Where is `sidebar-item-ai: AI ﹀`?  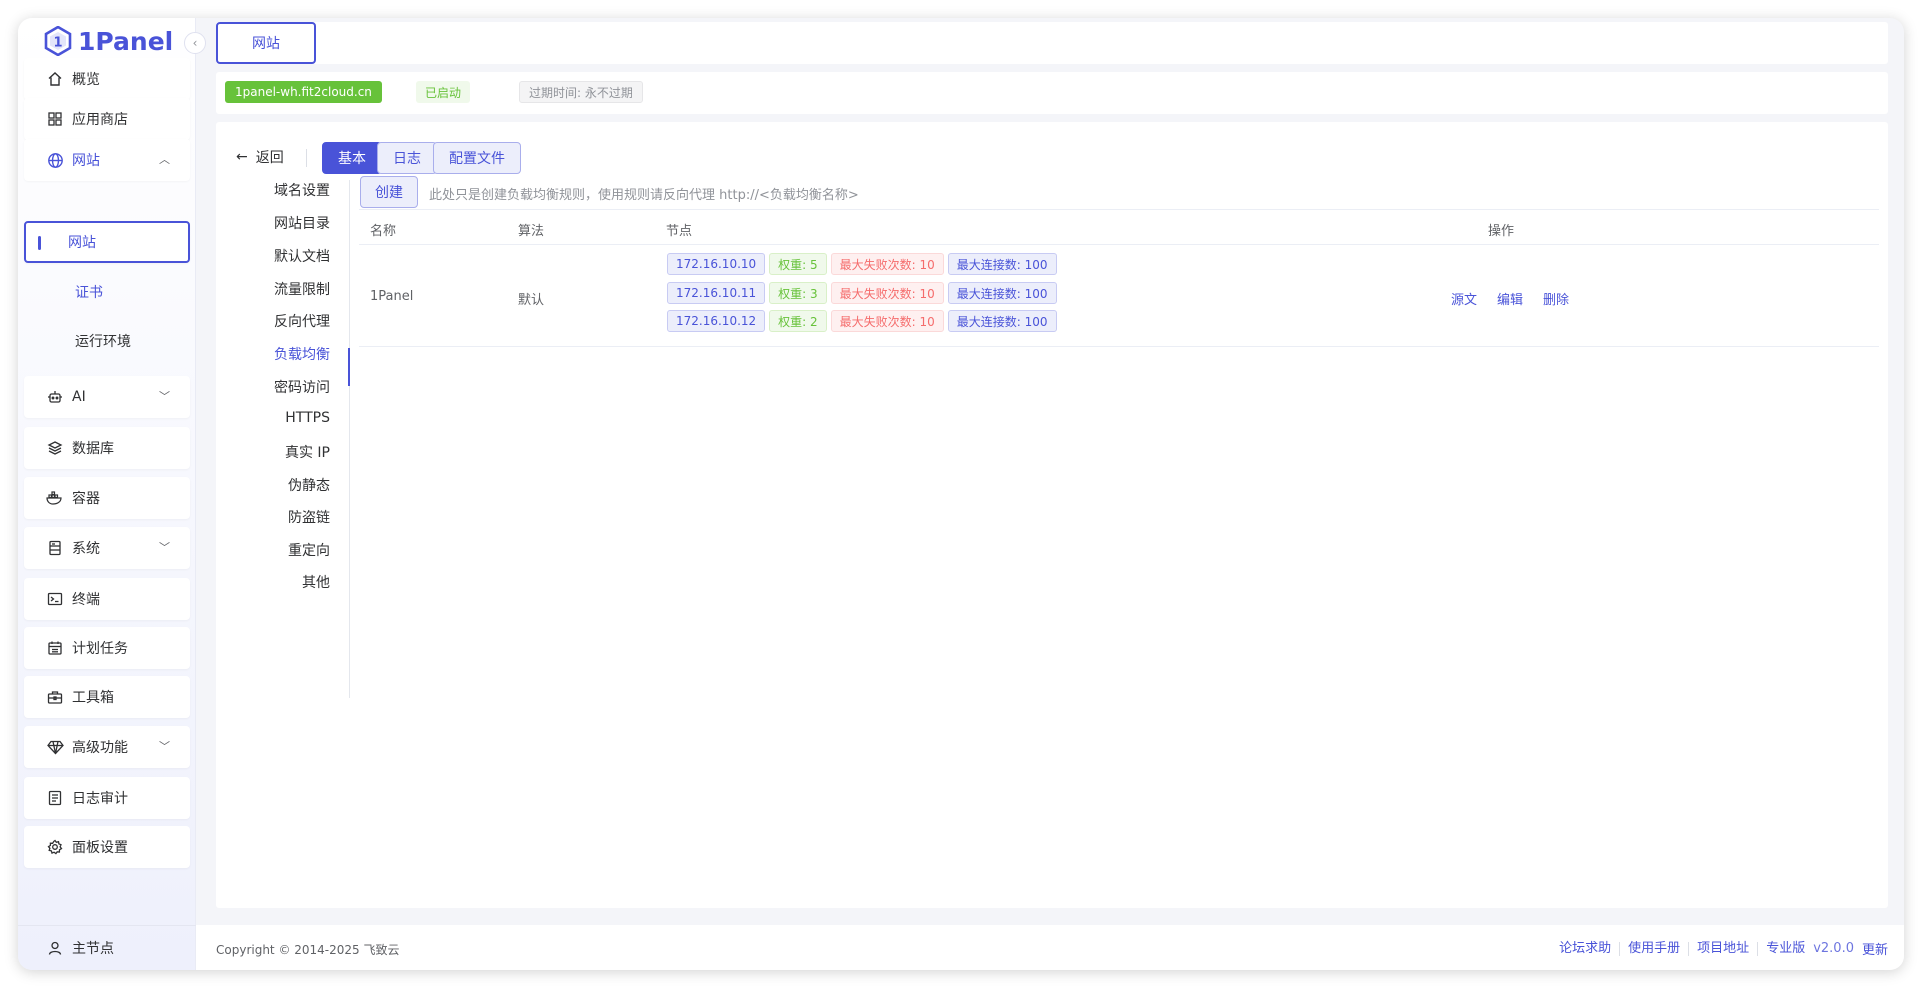
sidebar-item-ai: AI ﹀ is located at coordinates (107, 397).